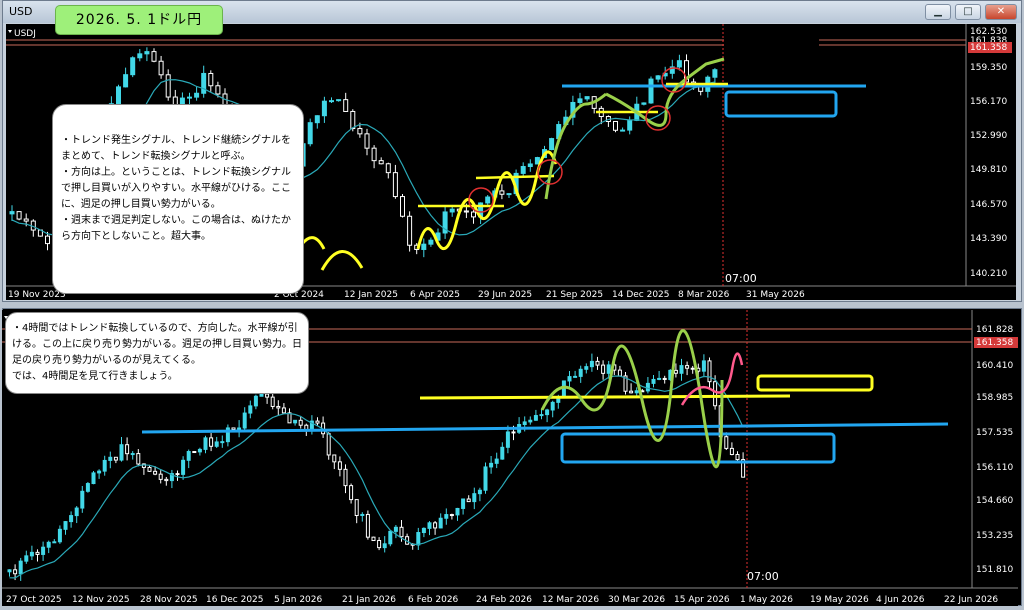  Describe the element at coordinates (994, 570) in the screenshot. I see `price-label: 151.810` at that location.